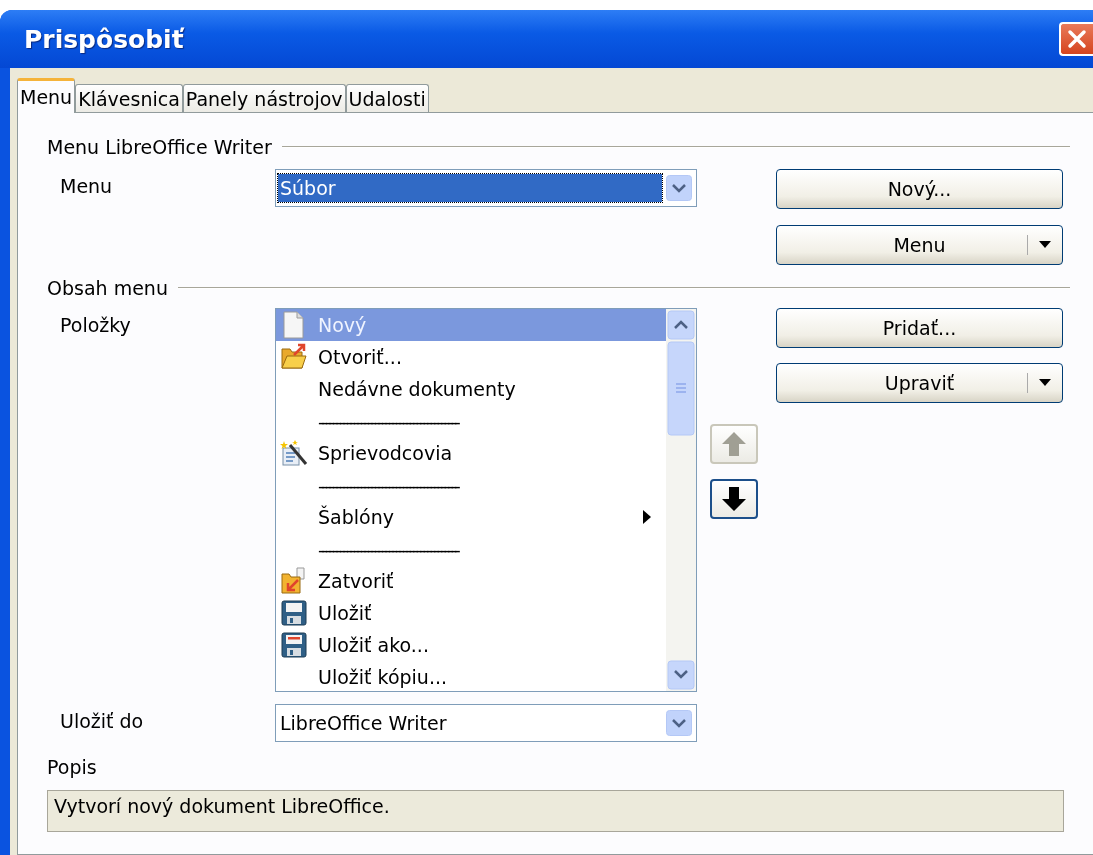 The image size is (1093, 855). What do you see at coordinates (471, 453) in the screenshot?
I see `list-item: Sprievodcovia` at bounding box center [471, 453].